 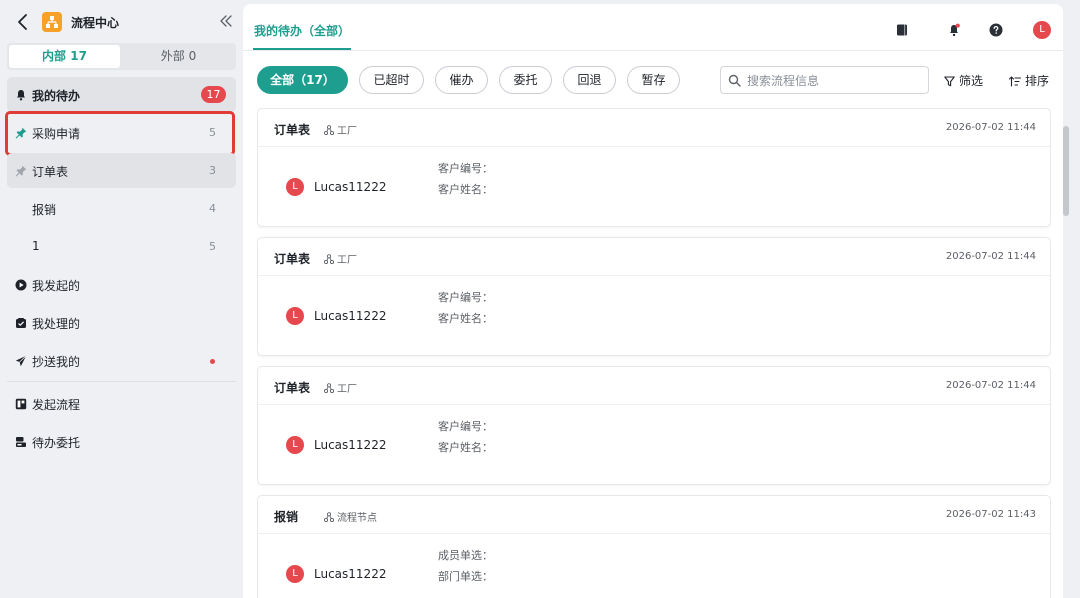 What do you see at coordinates (286, 517) in the screenshot?
I see `card-title: 报销` at bounding box center [286, 517].